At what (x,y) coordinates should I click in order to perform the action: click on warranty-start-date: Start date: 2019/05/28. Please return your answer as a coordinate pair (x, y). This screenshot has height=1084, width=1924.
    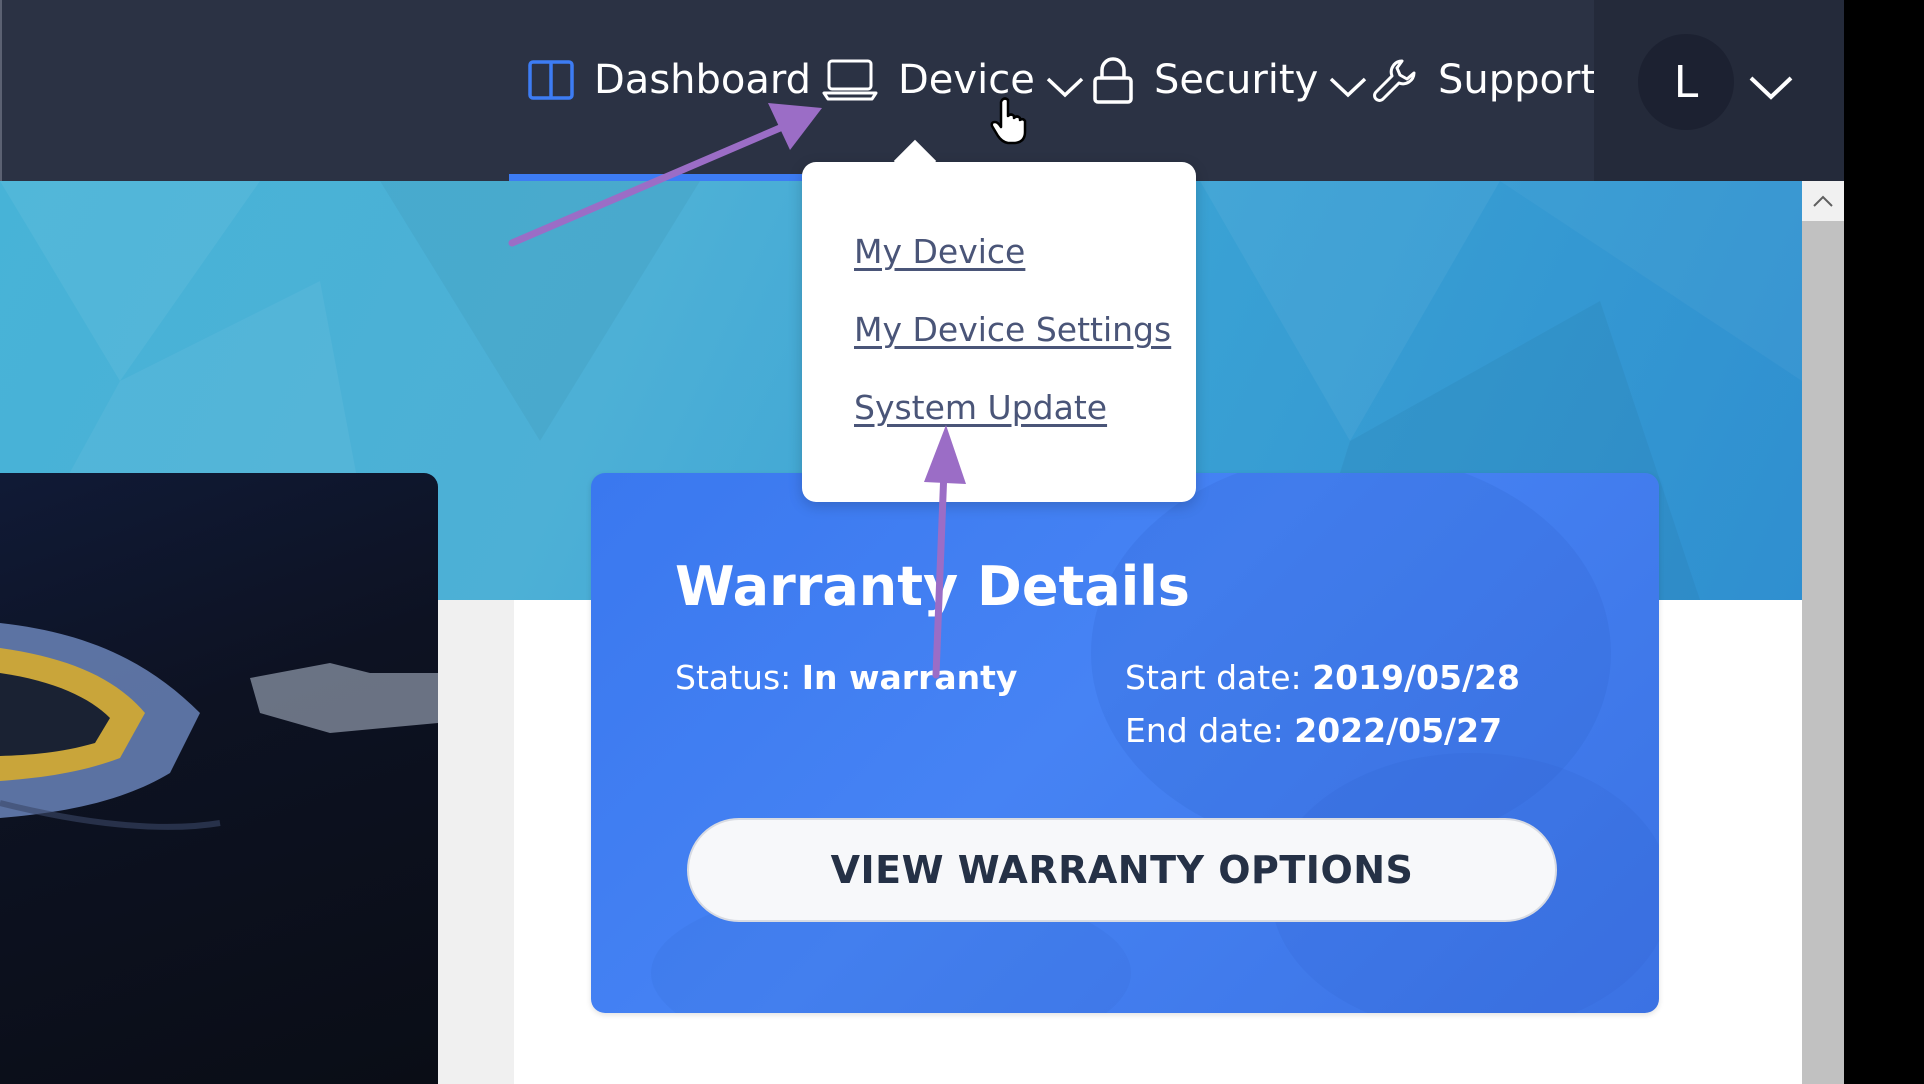
    Looking at the image, I should click on (1322, 677).